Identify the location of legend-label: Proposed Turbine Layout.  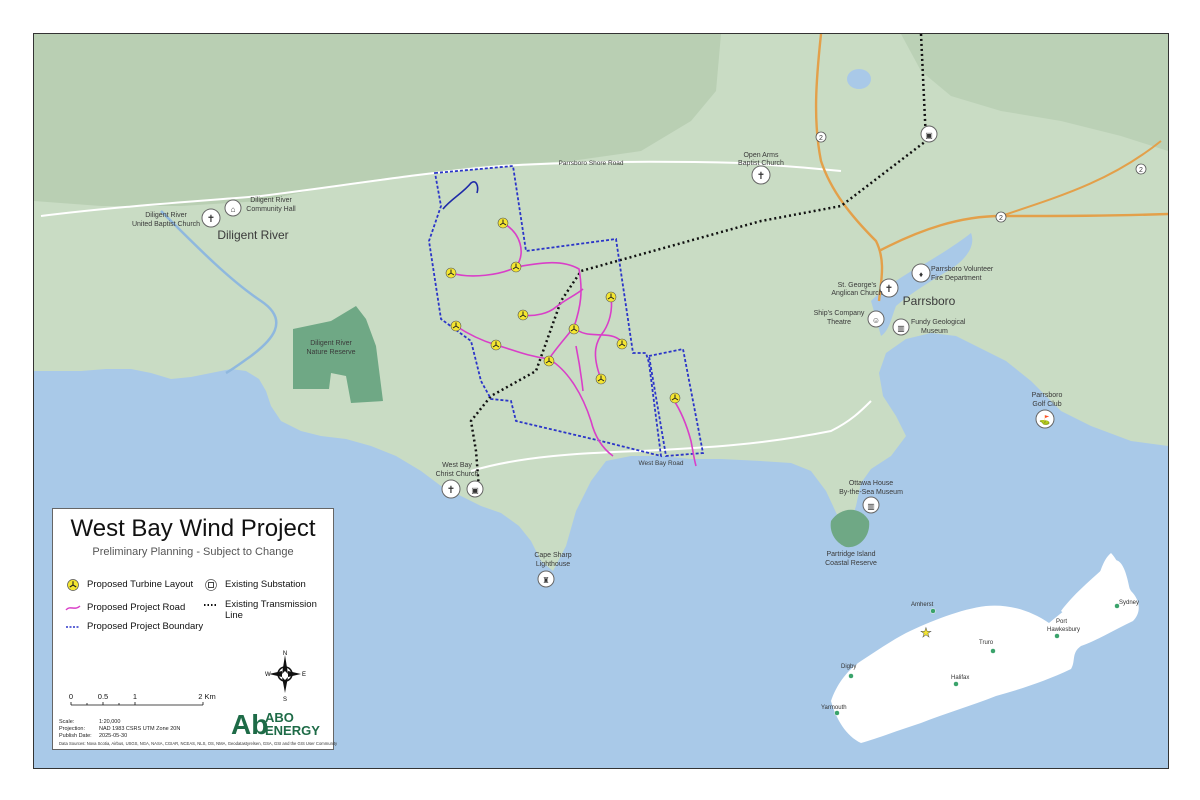
(140, 584).